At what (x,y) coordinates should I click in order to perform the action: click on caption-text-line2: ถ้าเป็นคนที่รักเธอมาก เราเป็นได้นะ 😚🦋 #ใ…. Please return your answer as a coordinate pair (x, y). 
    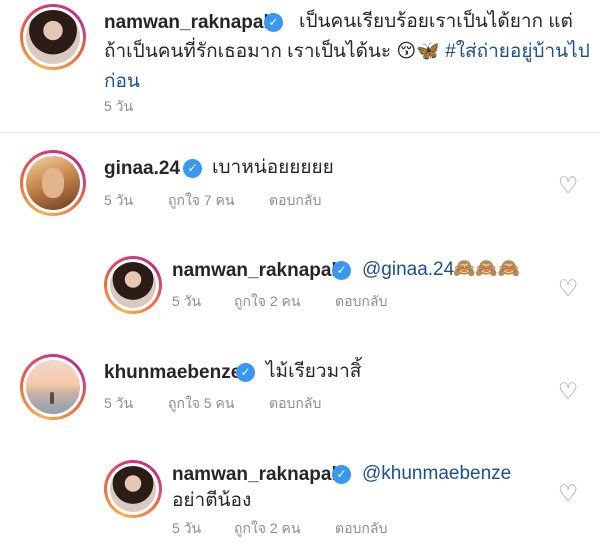
    Looking at the image, I should click on (347, 51).